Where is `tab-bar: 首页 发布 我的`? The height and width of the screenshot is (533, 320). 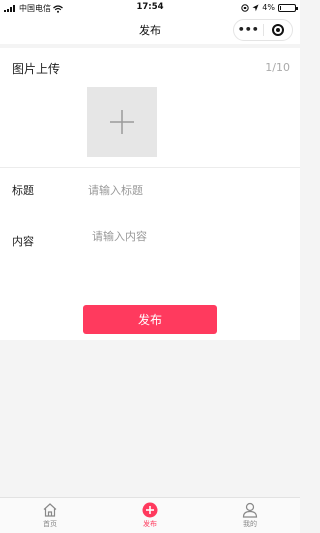 tab-bar: 首页 发布 我的 is located at coordinates (150, 515).